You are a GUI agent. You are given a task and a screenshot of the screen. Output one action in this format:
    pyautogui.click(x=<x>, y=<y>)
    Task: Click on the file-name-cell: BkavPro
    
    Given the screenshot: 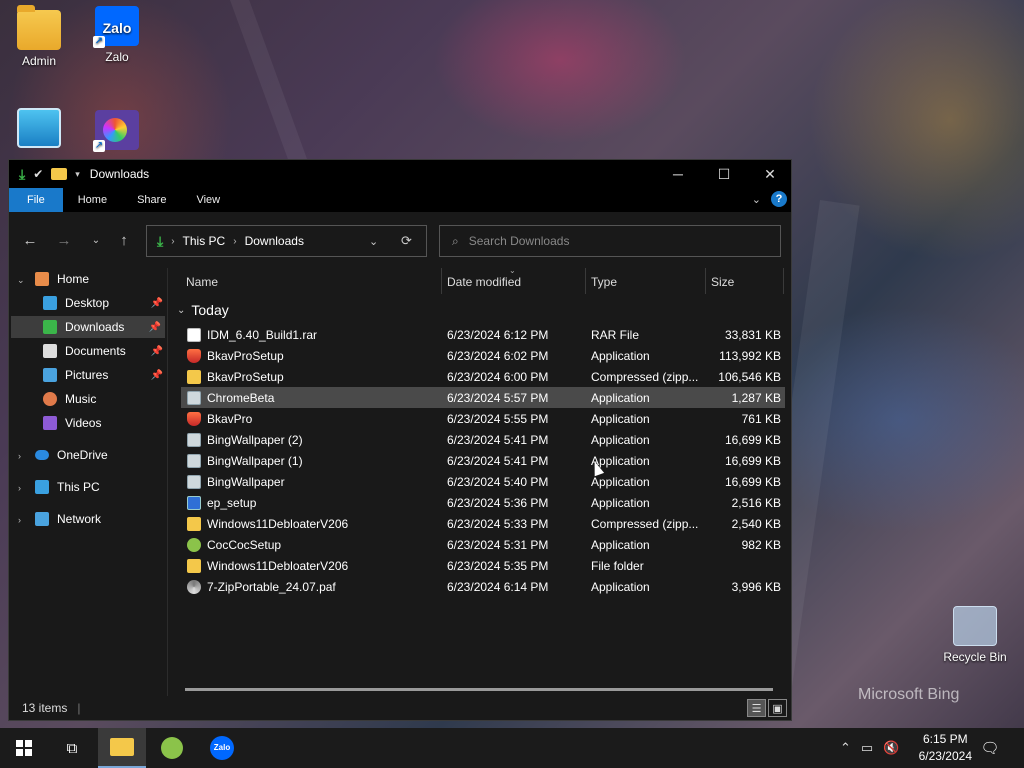 What is the action you would take?
    pyautogui.click(x=312, y=418)
    